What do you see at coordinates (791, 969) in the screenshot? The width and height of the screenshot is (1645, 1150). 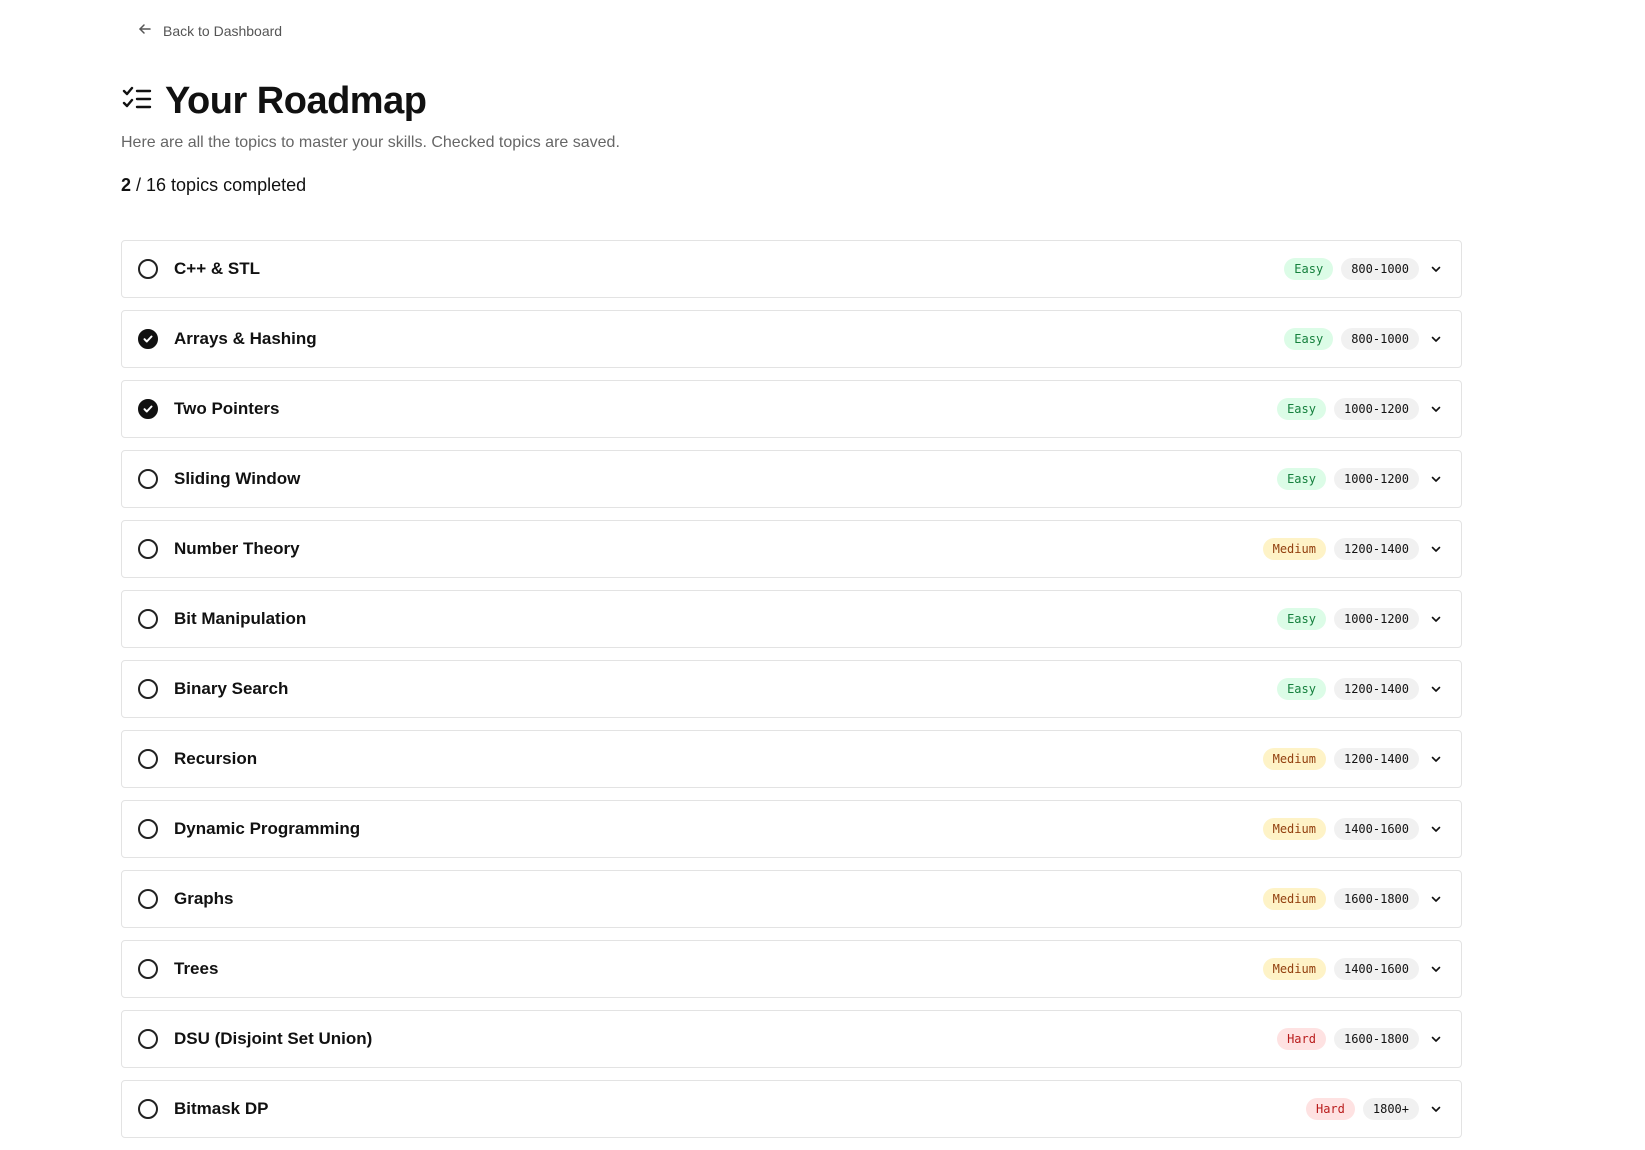 I see `topic-row: Trees Medium 1400-1600` at bounding box center [791, 969].